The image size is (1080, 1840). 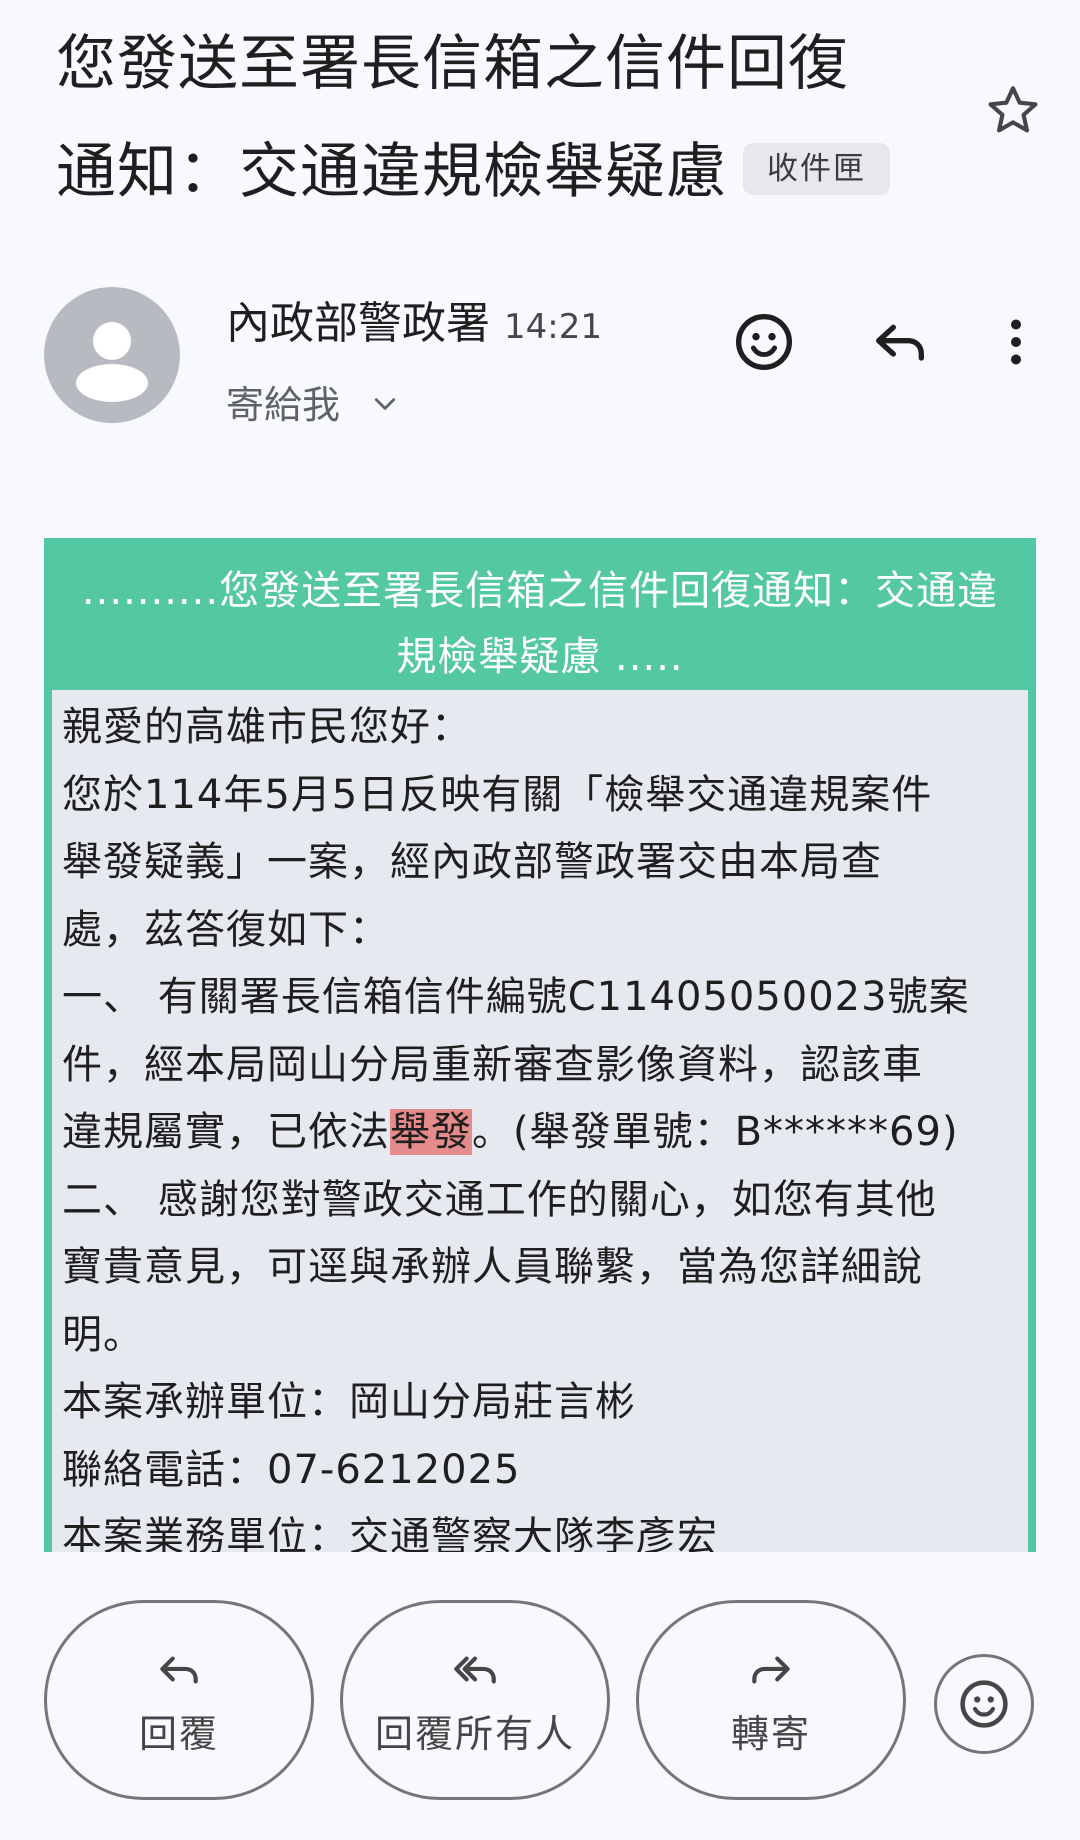 What do you see at coordinates (475, 1700) in the screenshot?
I see `reply-all-button: 回覆所有人` at bounding box center [475, 1700].